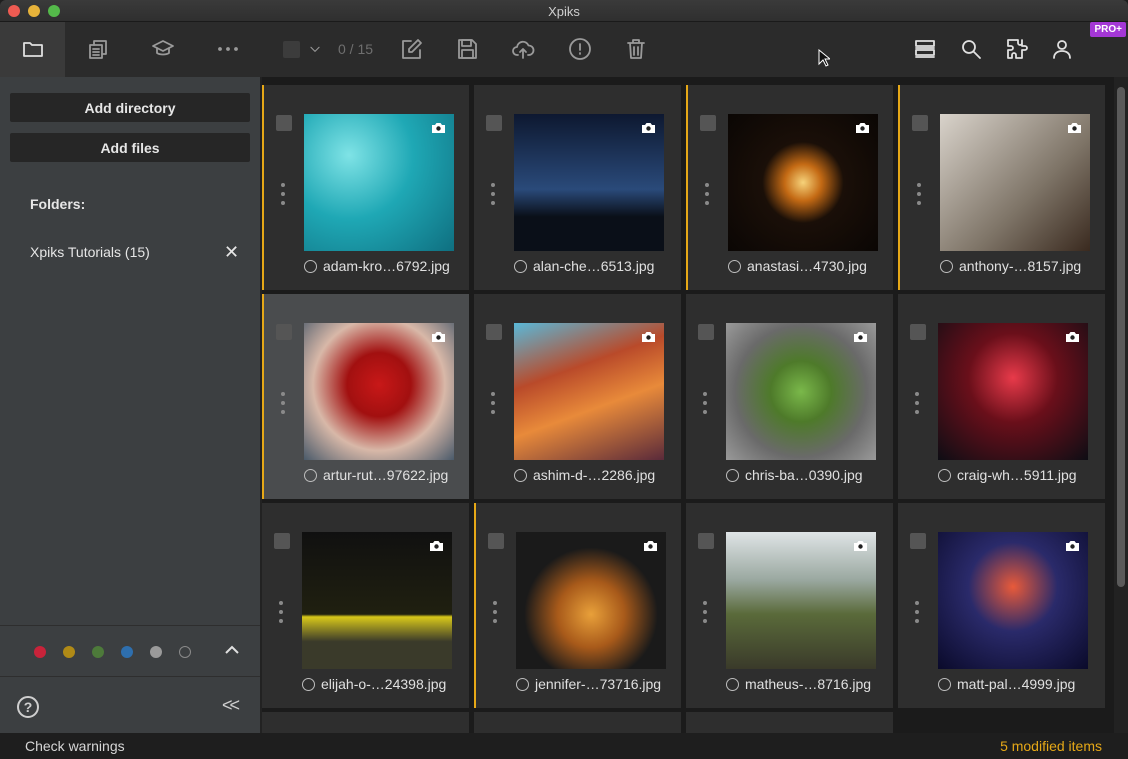 The width and height of the screenshot is (1128, 759). What do you see at coordinates (156, 652) in the screenshot?
I see `color-filter-gray` at bounding box center [156, 652].